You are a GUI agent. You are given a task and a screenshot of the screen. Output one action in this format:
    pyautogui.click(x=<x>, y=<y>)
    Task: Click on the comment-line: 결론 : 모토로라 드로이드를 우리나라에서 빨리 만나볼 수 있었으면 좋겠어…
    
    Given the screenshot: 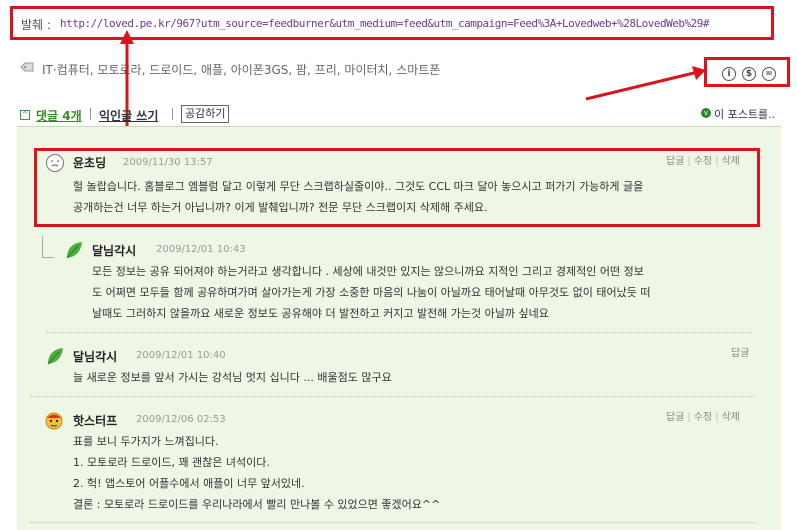 What is the action you would take?
    pyautogui.click(x=257, y=504)
    